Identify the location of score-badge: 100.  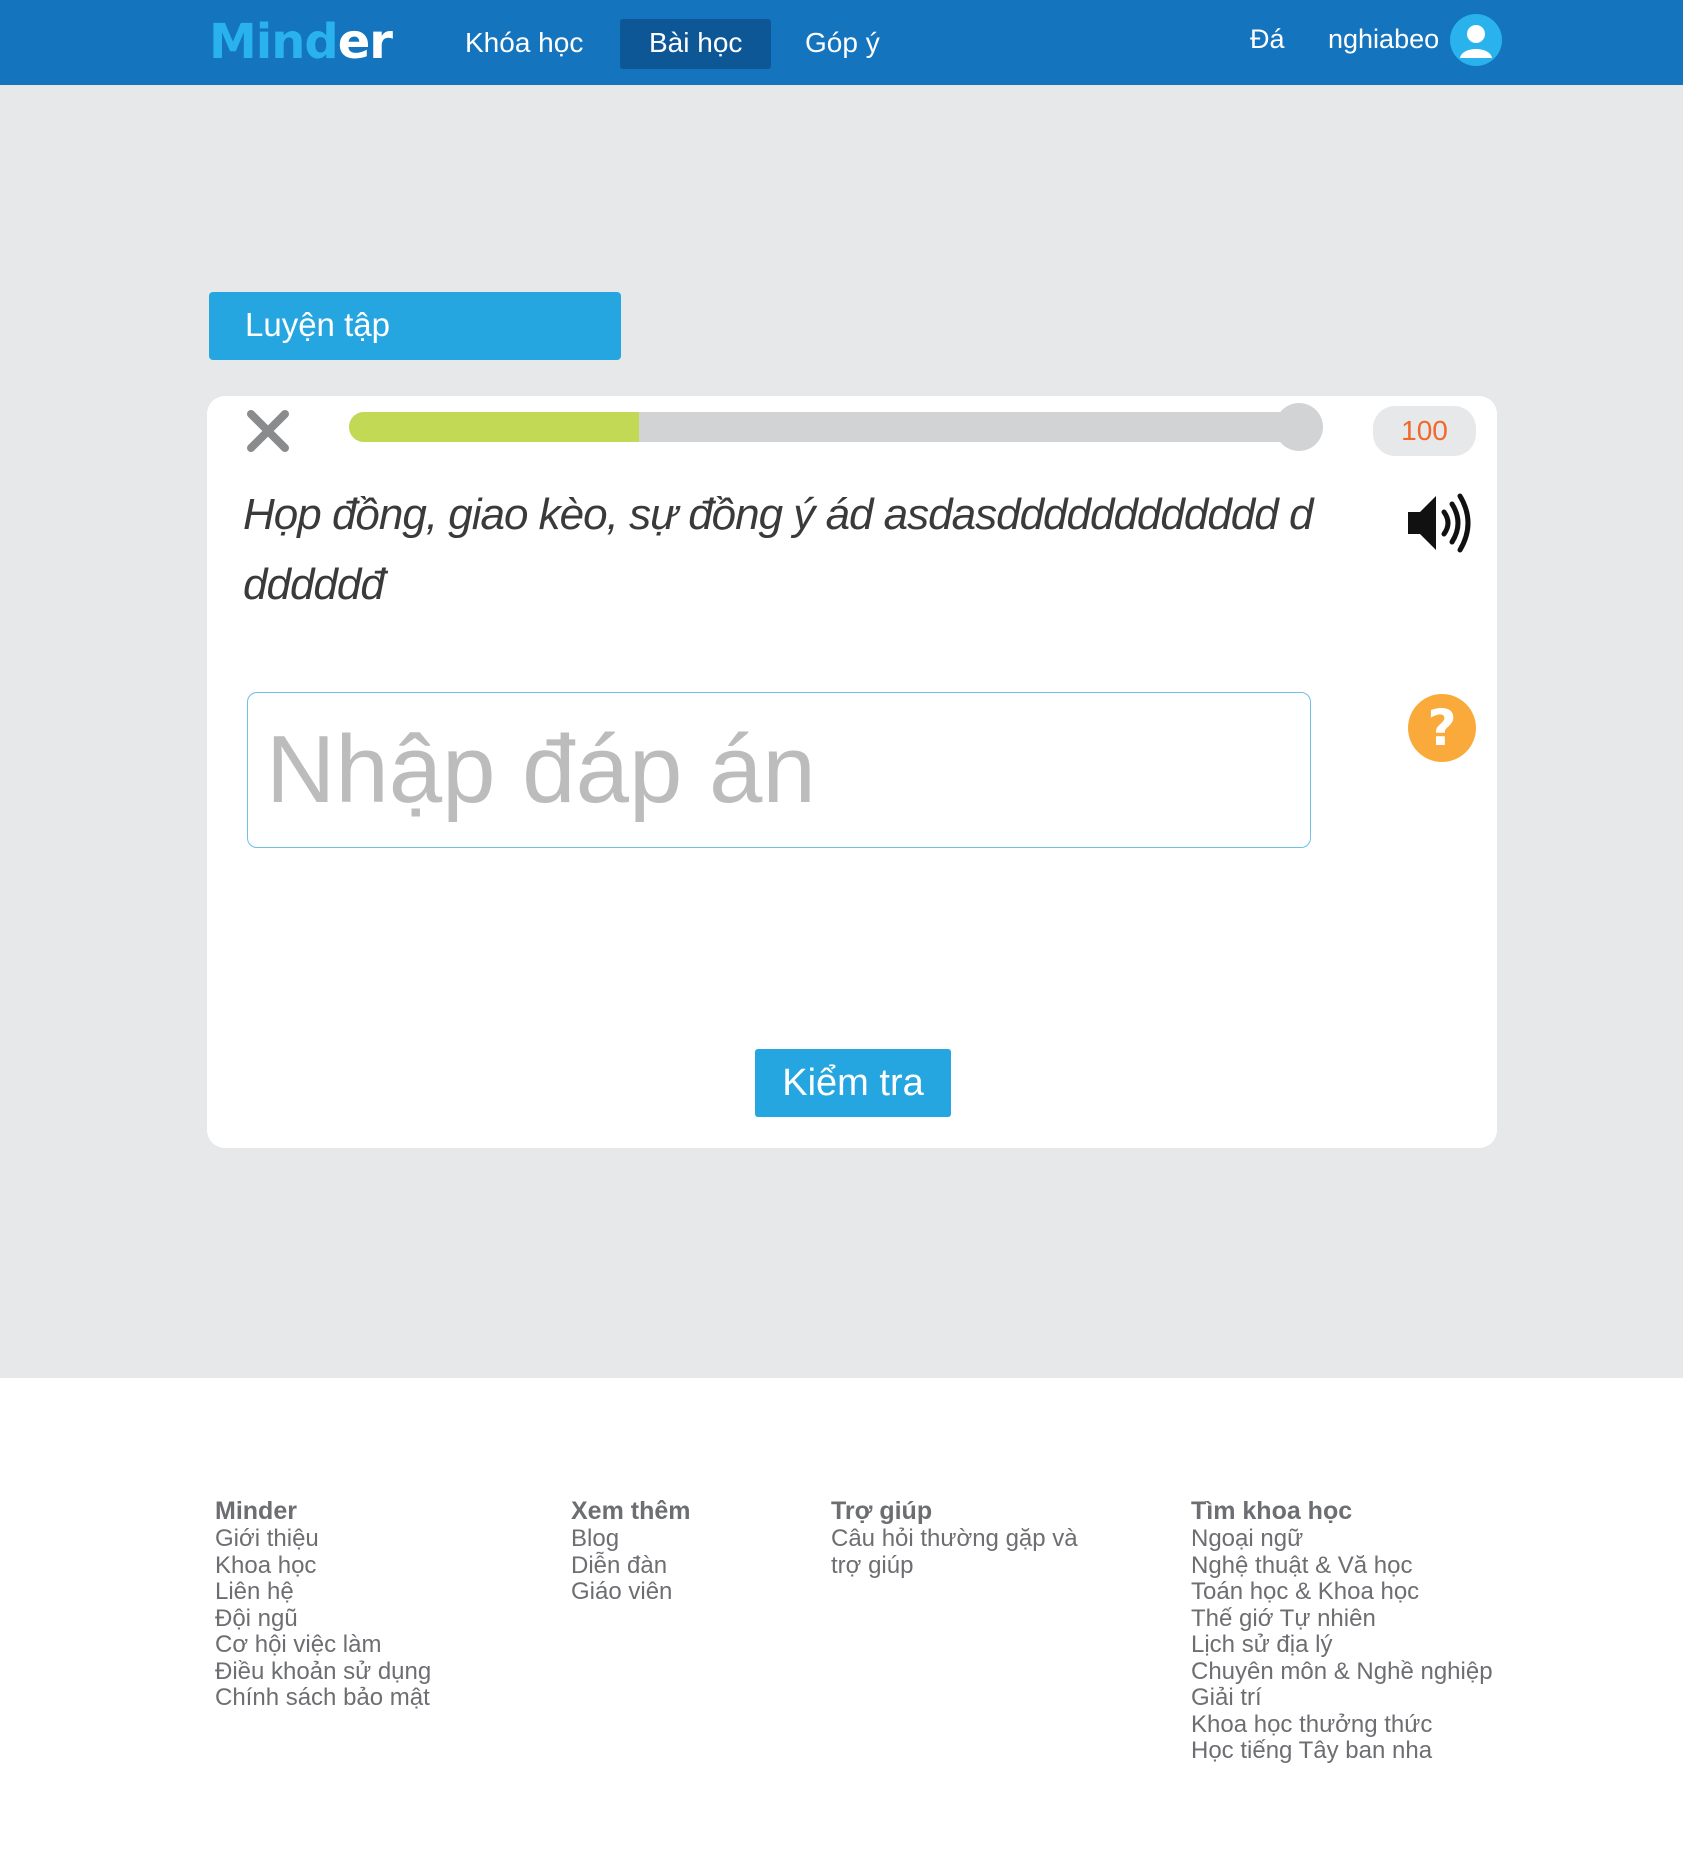
(1424, 431).